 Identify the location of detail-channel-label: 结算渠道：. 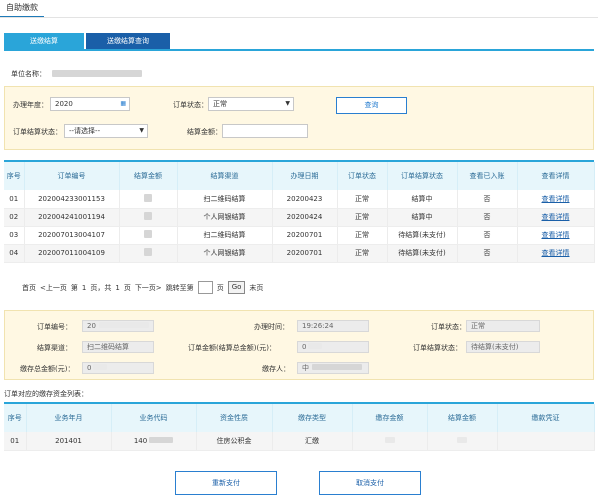
(54, 348).